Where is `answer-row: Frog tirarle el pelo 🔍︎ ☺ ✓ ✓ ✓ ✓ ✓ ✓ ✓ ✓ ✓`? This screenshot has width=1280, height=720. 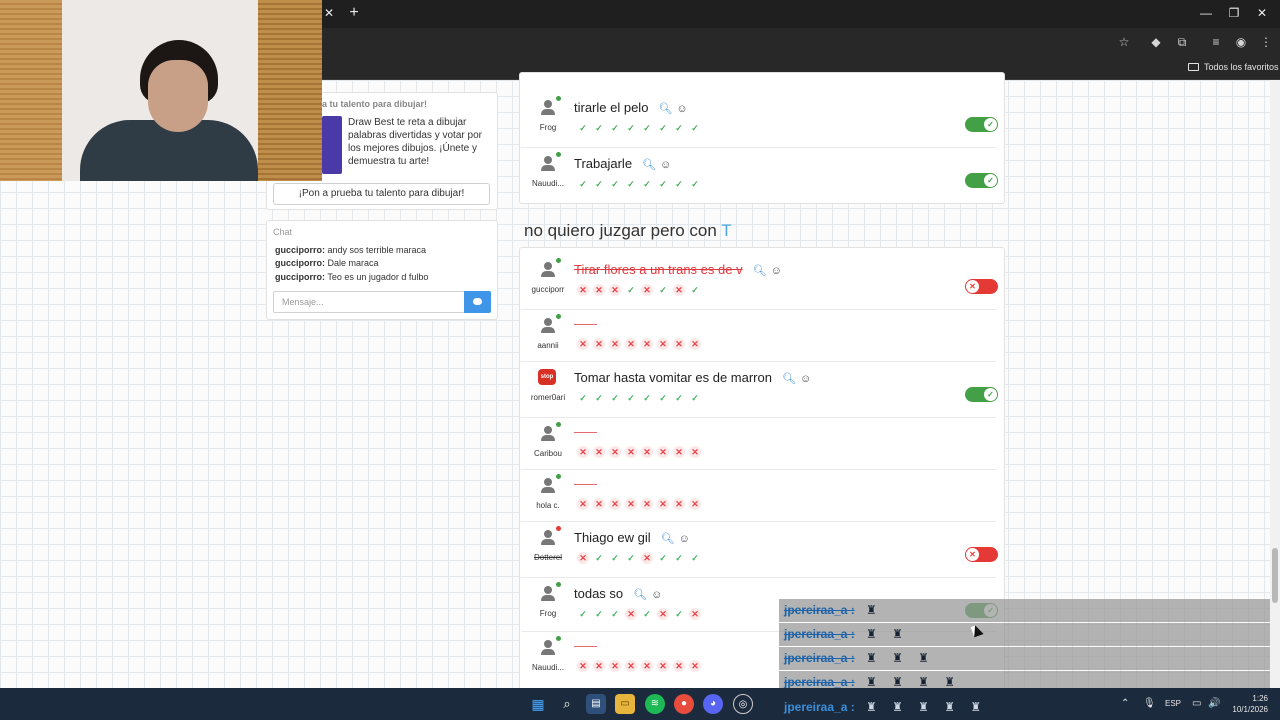
answer-row: Frog tirarle el pelo 🔍︎ ☺ ✓ ✓ ✓ ✓ ✓ ✓ ✓ ✓ ✓ is located at coordinates (762, 118).